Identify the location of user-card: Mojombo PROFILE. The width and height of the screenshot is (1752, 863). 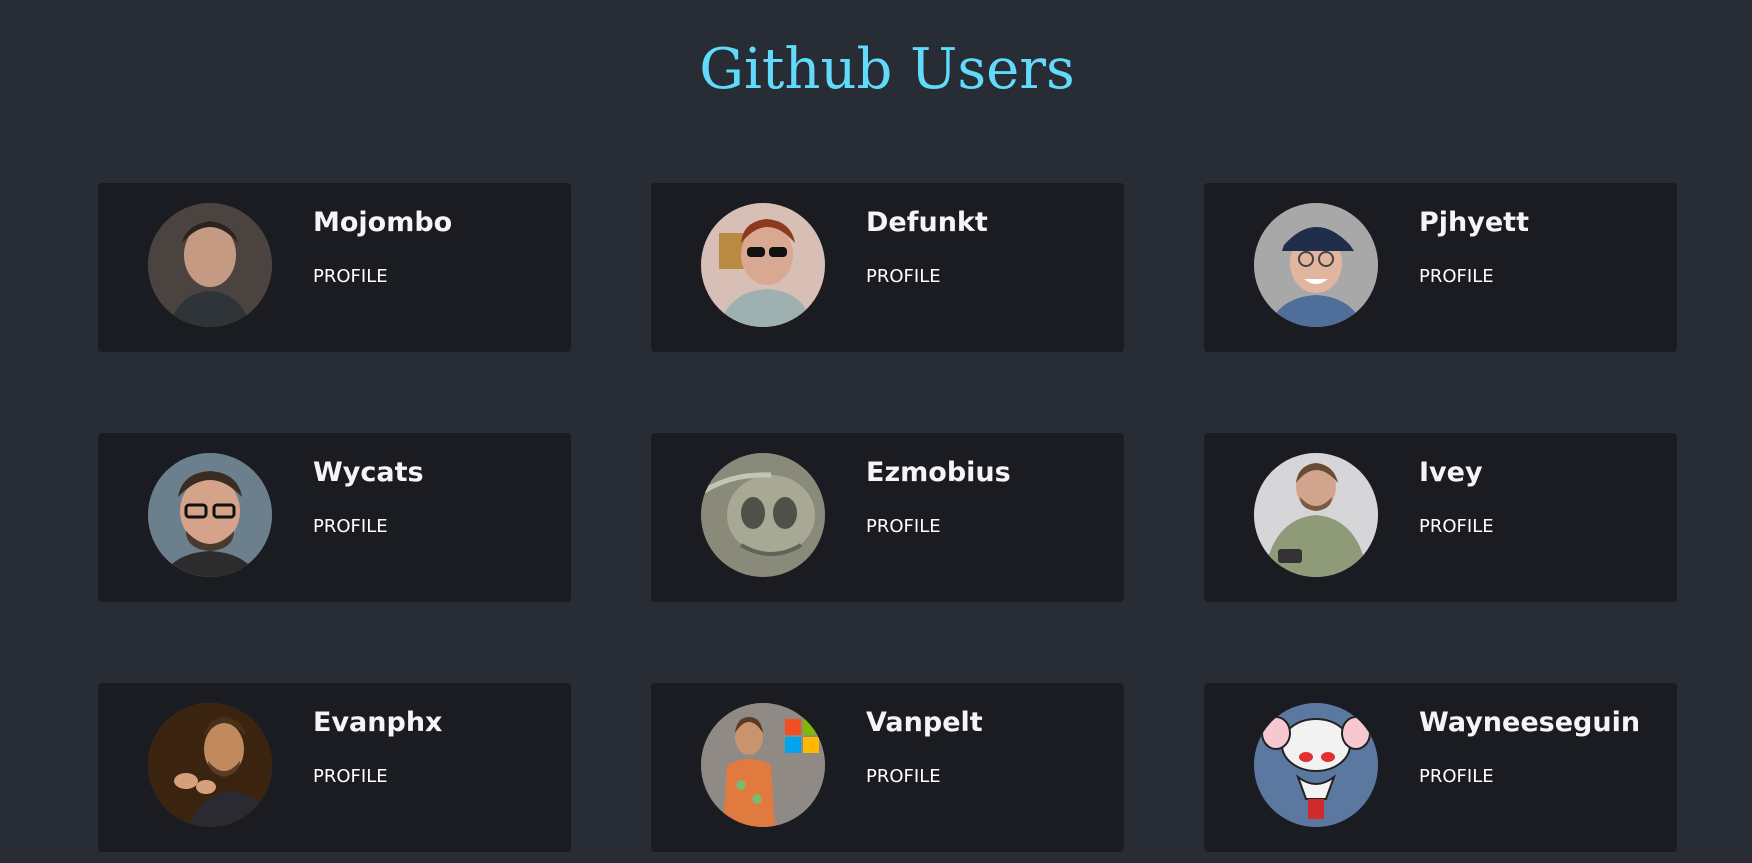
(334, 267).